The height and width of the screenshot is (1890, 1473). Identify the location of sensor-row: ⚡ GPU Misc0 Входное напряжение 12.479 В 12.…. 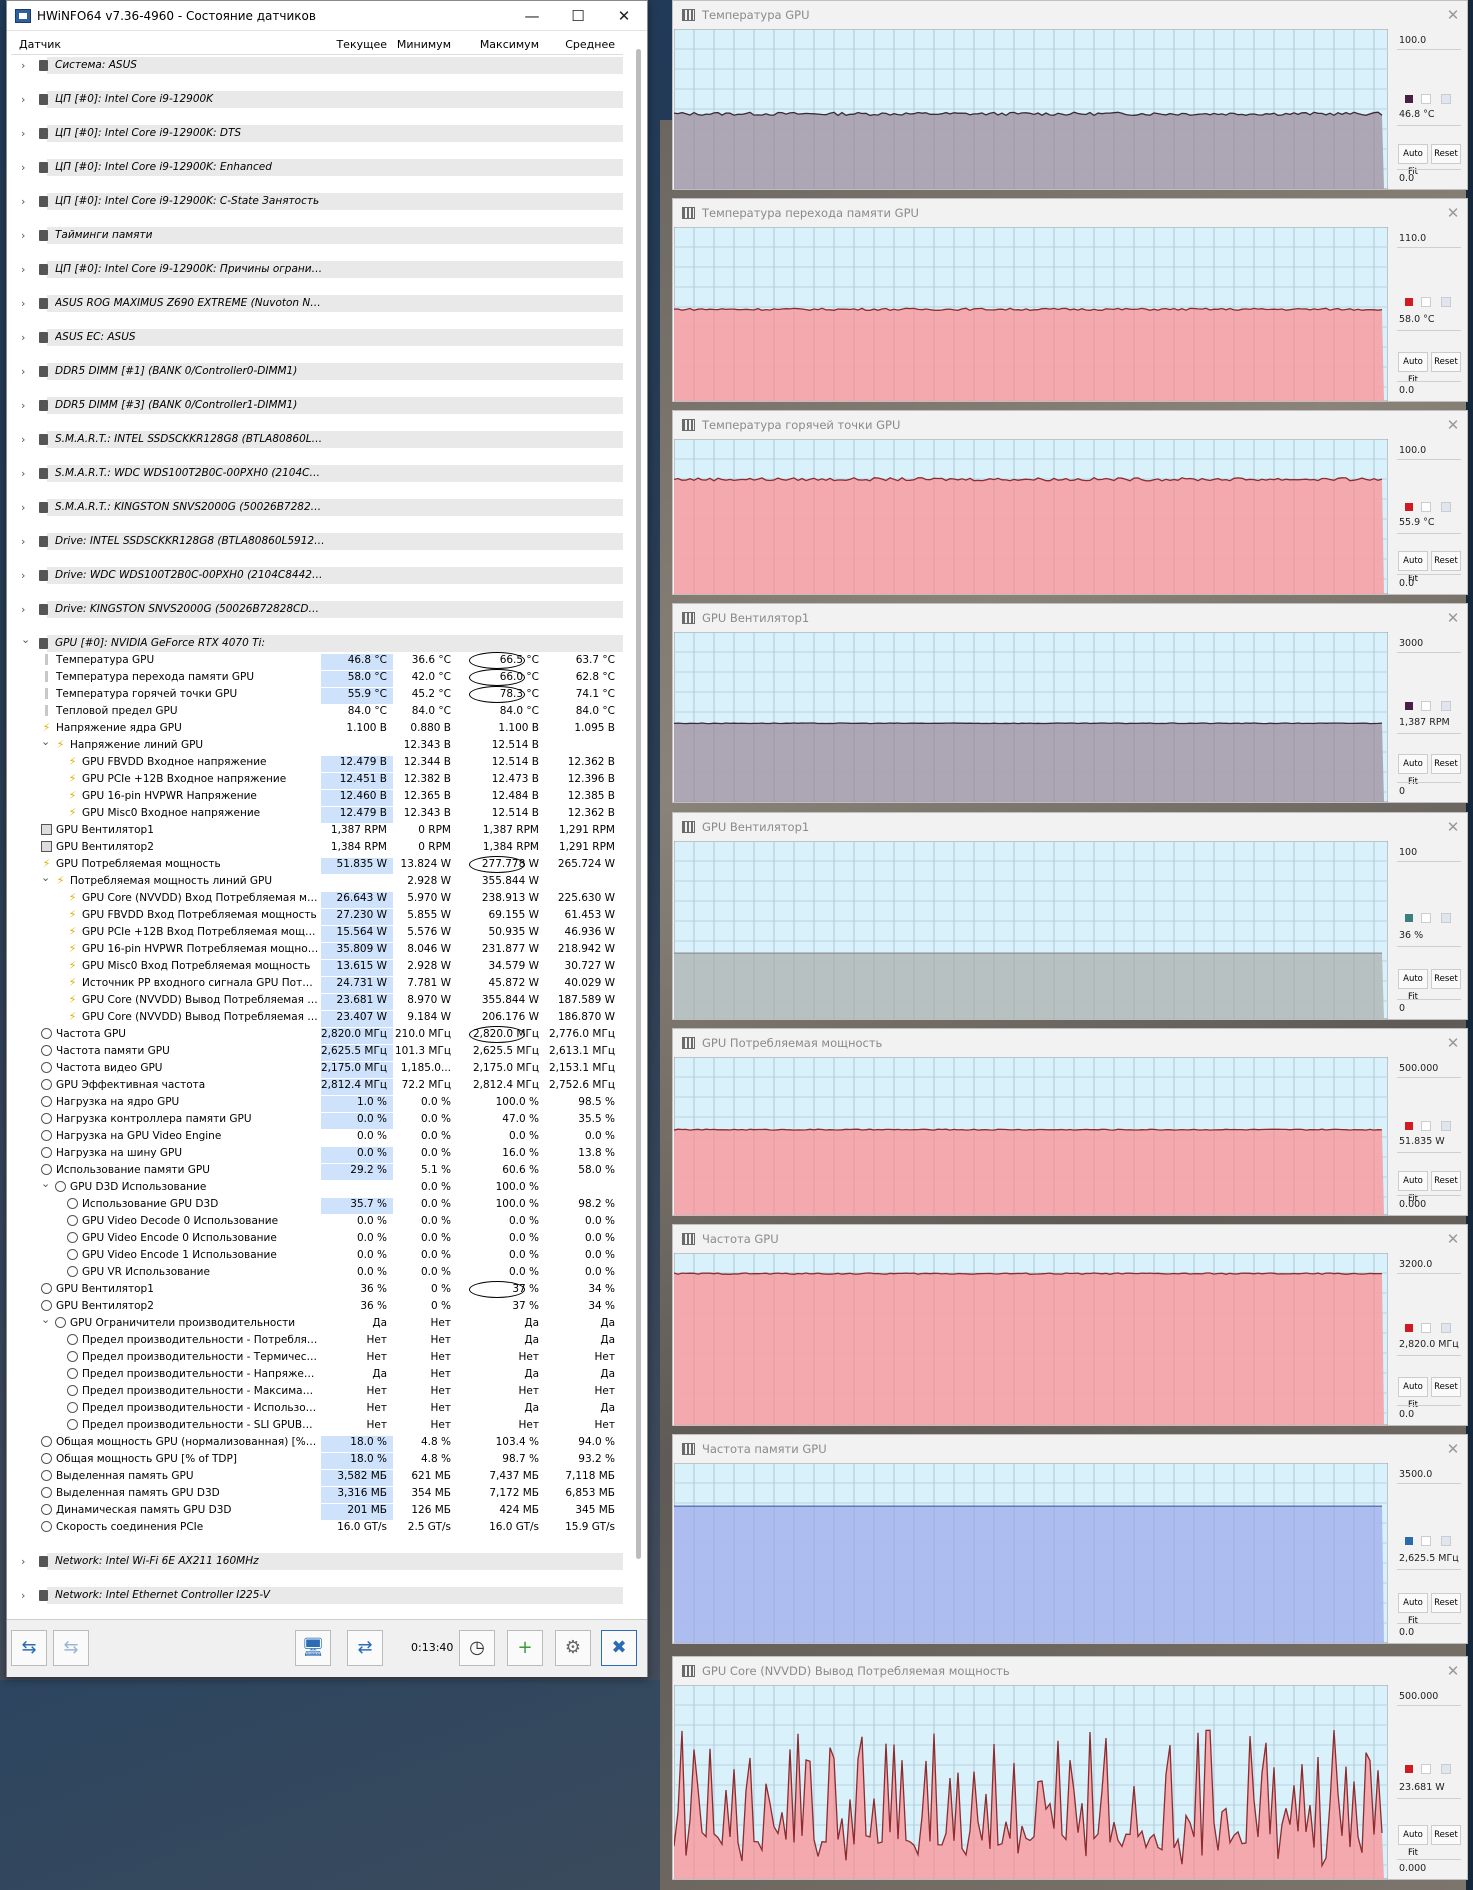
(317, 814).